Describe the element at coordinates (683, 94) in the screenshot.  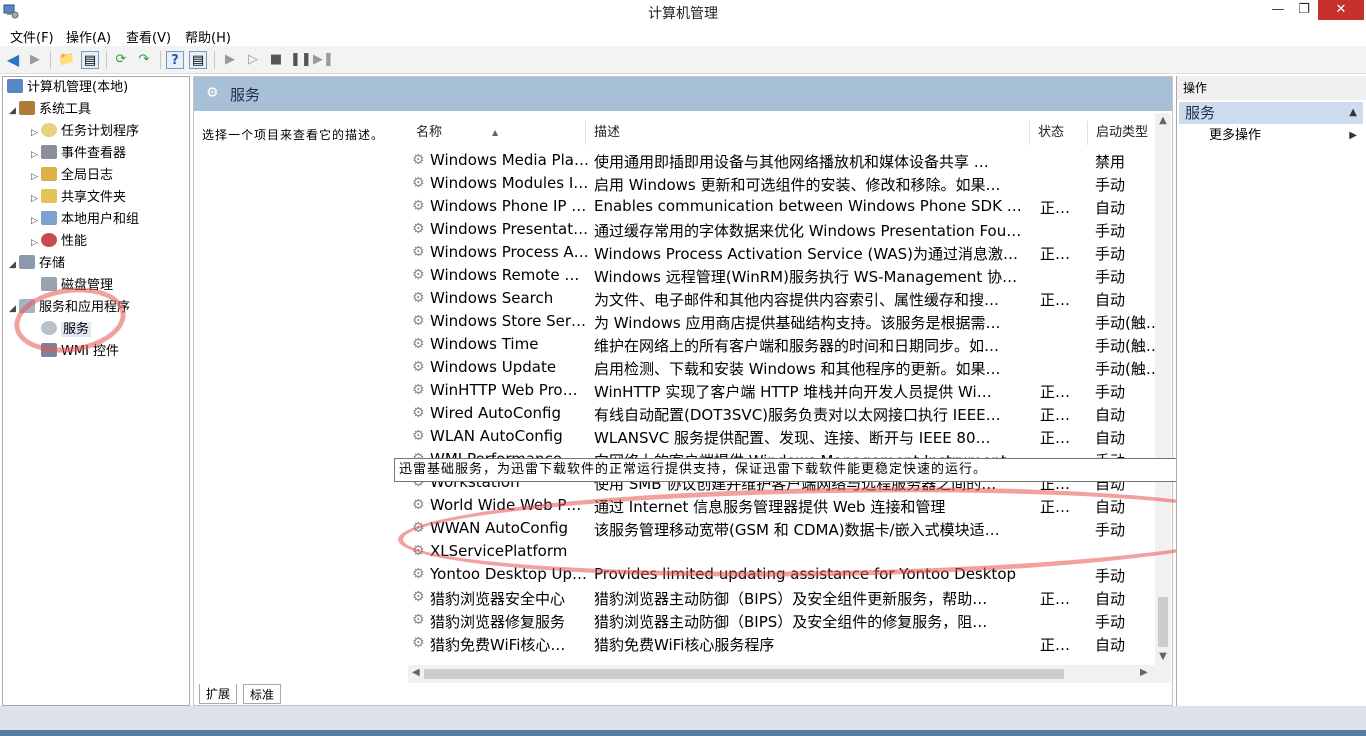
I see `panel-header: ⚙ 服务` at that location.